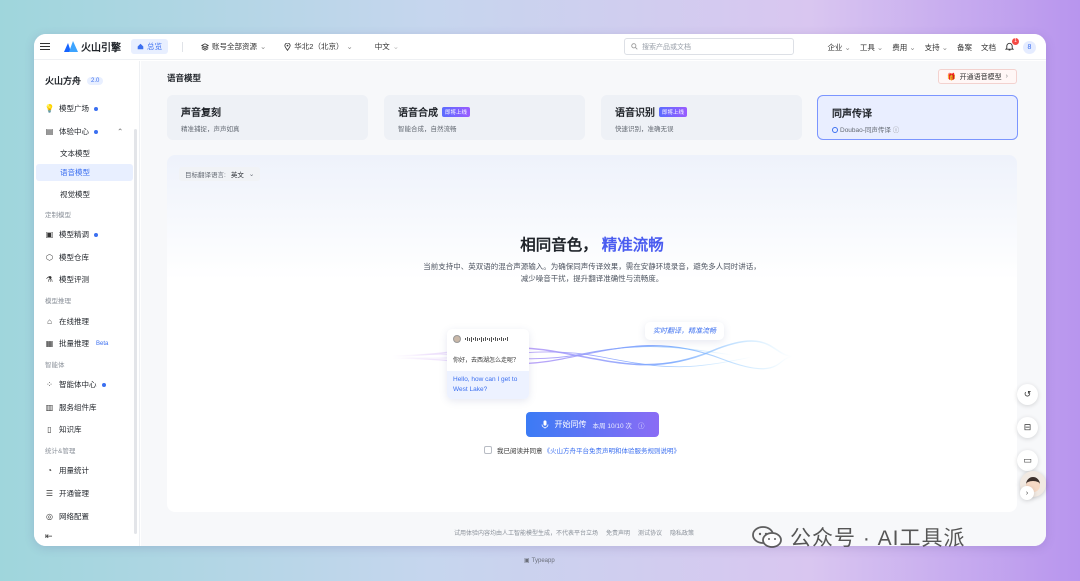 The image size is (1080, 581). I want to click on sidebar-item-knowledge-base: ▯ 知识库, so click(63, 429).